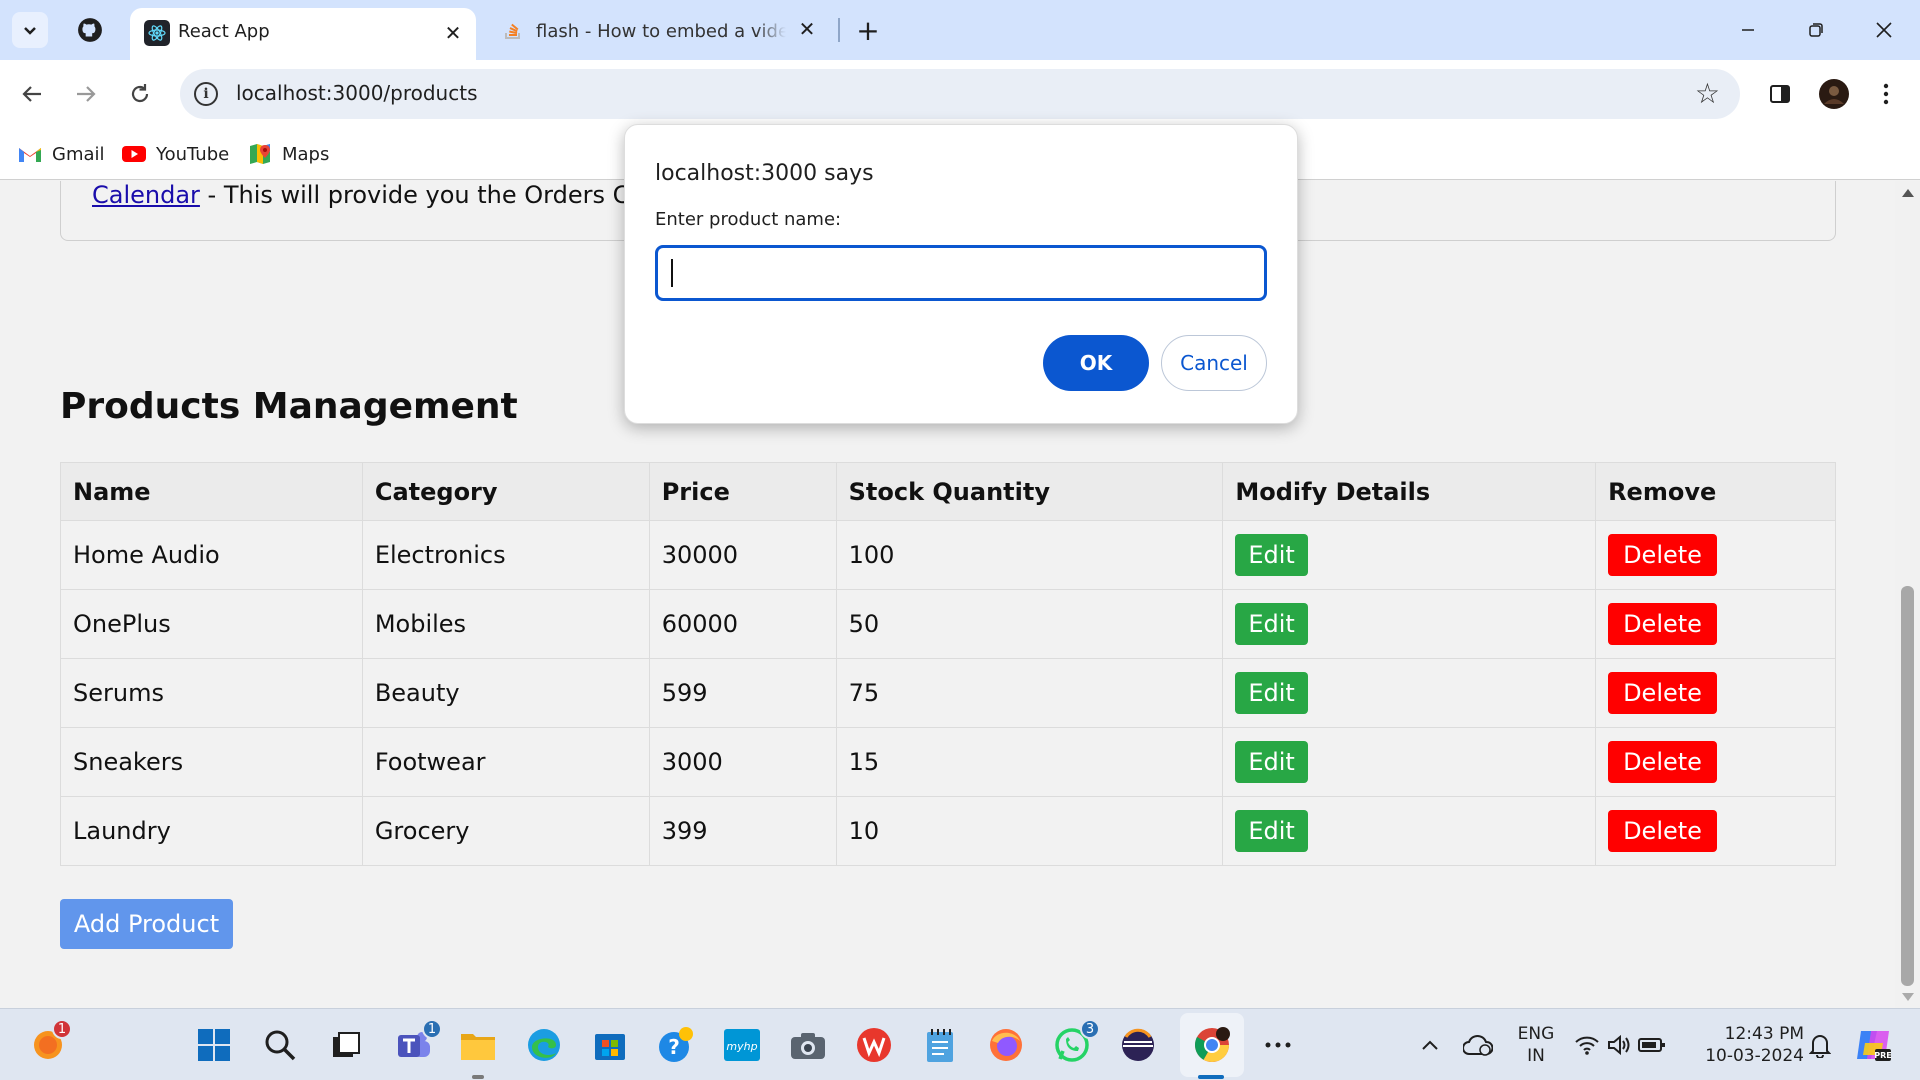 The image size is (1920, 1080). What do you see at coordinates (1834, 94) in the screenshot?
I see `profile-avatar` at bounding box center [1834, 94].